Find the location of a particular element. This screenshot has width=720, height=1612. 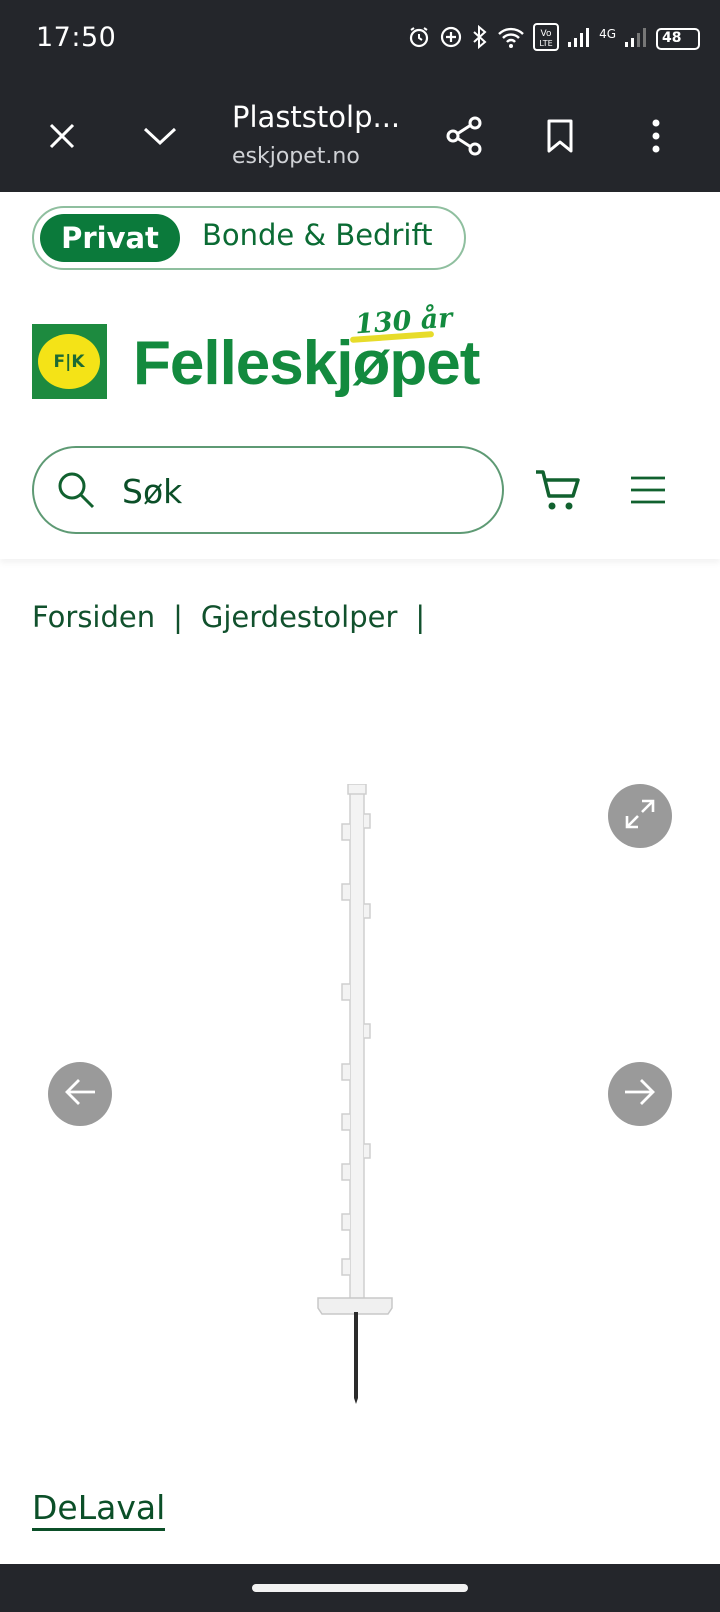

fullscreen-button is located at coordinates (640, 816).